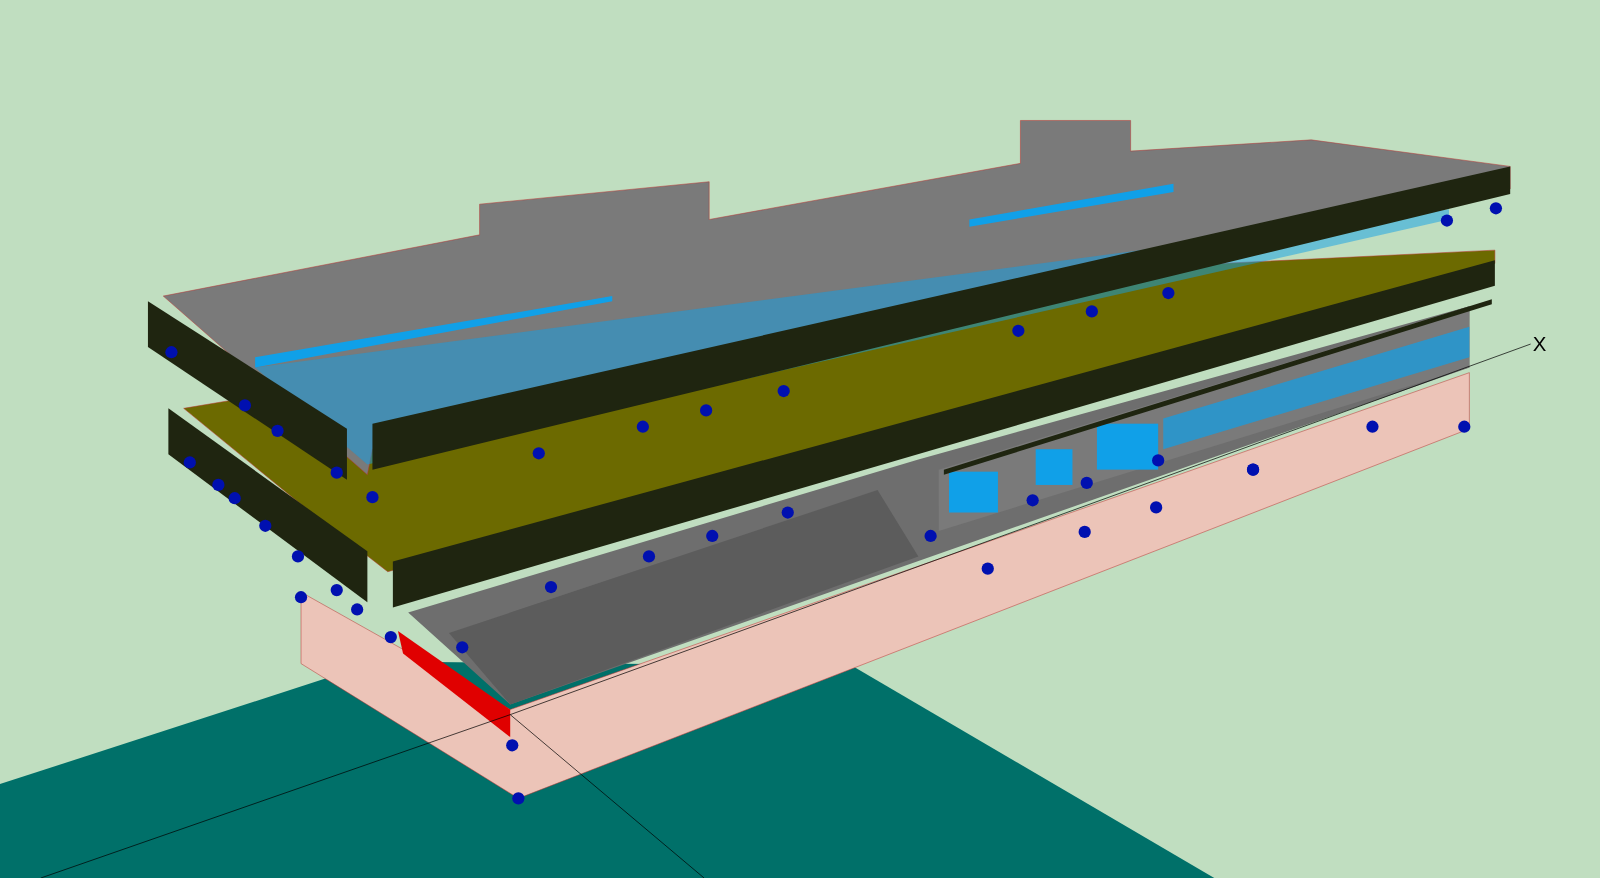  Describe the element at coordinates (1539, 344) in the screenshot. I see `axis-label: X` at that location.